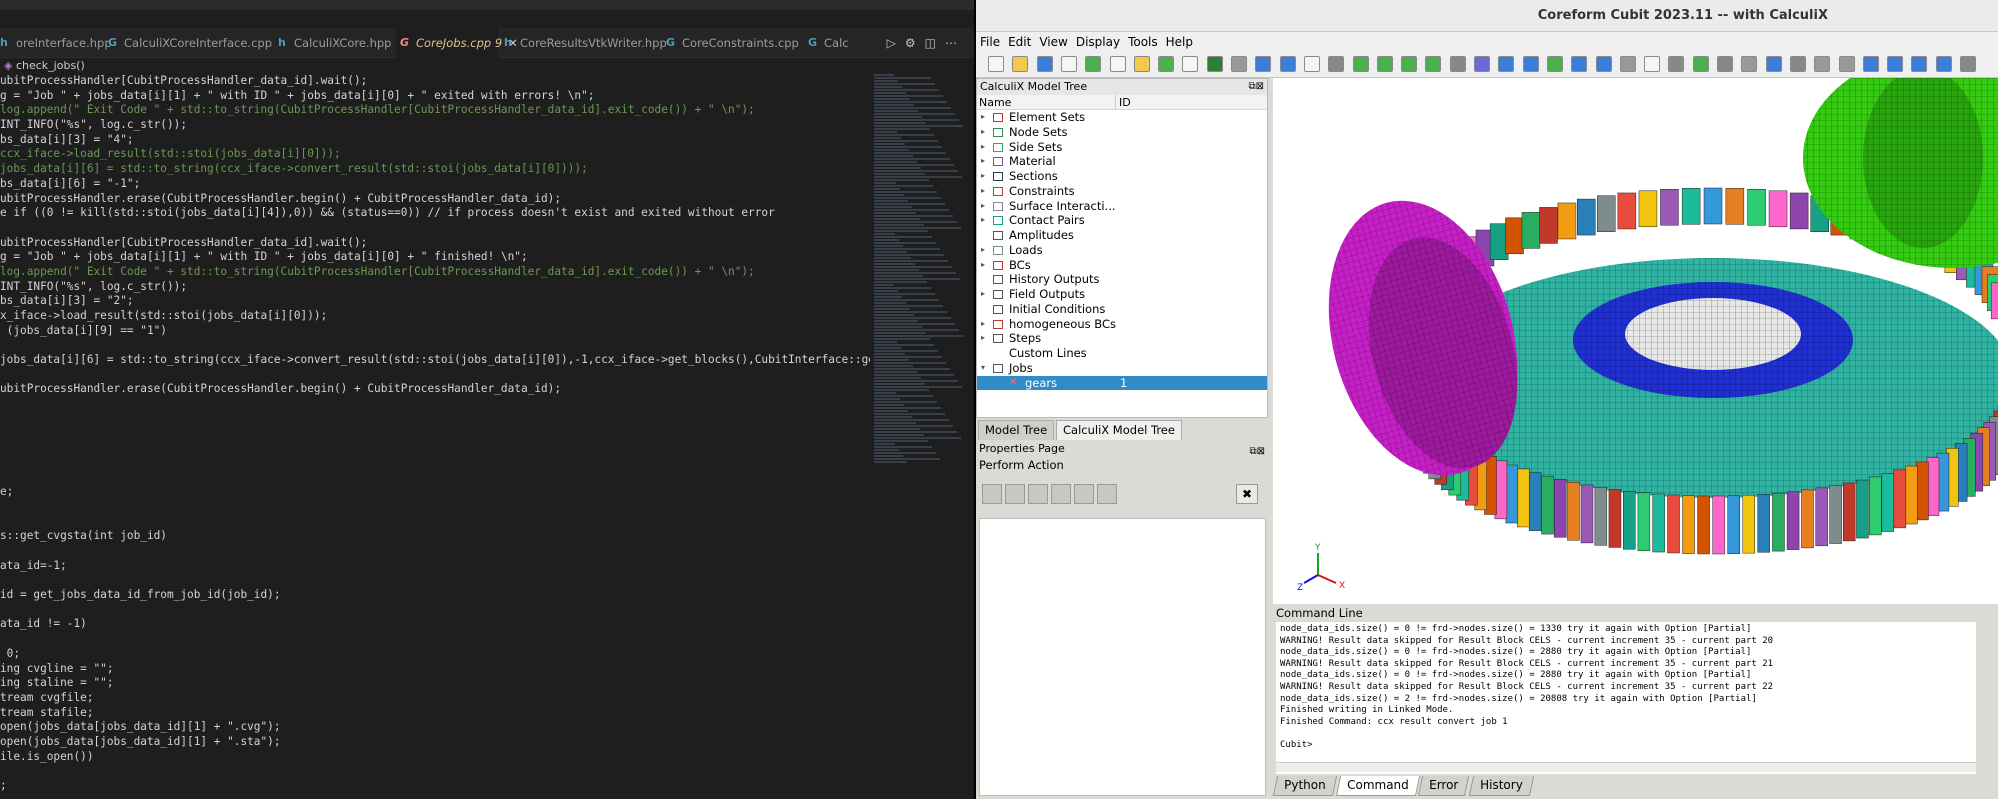  I want to click on run-icon: ▷, so click(896, 43).